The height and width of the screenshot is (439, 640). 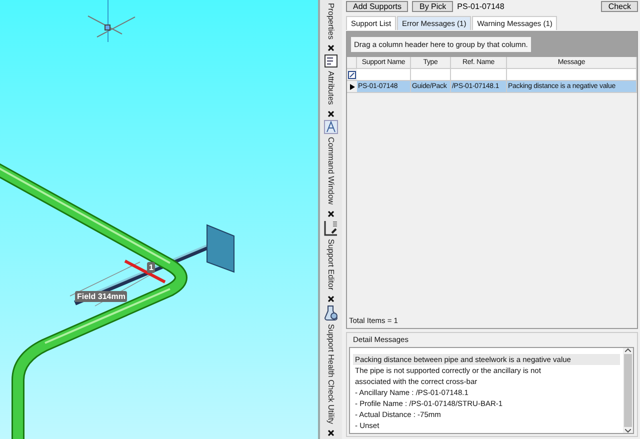 I want to click on scroll-down-icon, so click(x=628, y=431).